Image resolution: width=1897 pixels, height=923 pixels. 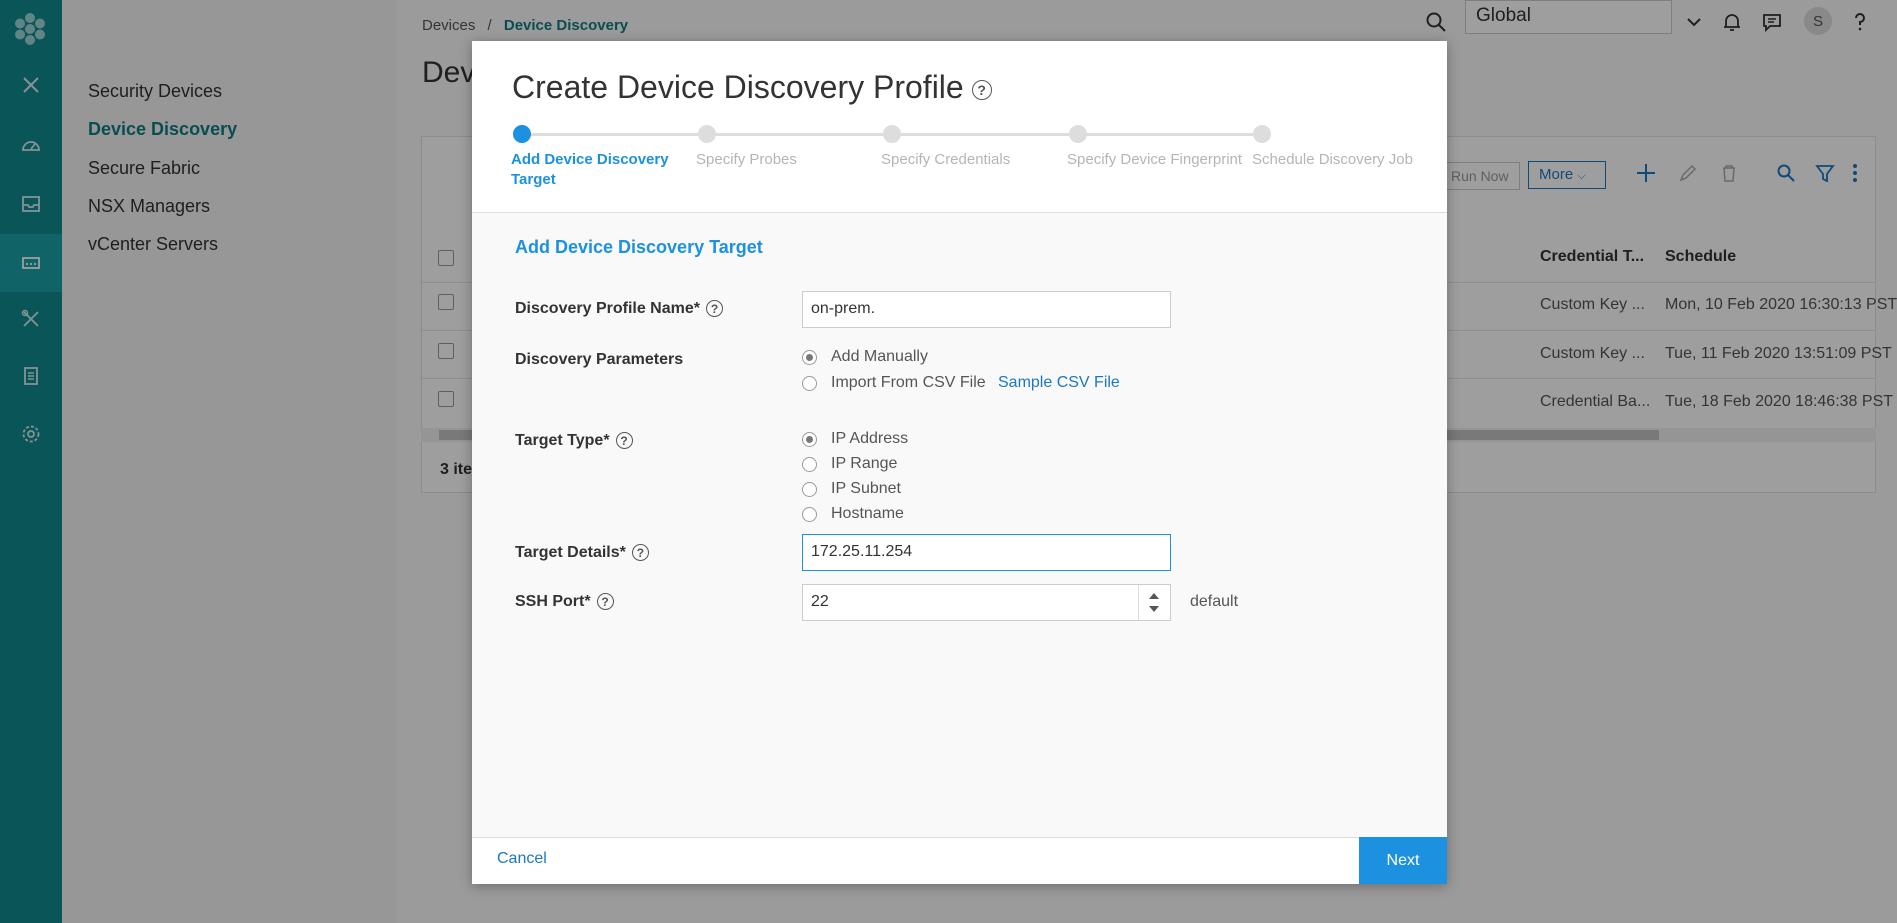 I want to click on target-type-label: Target Type*?, so click(x=574, y=441).